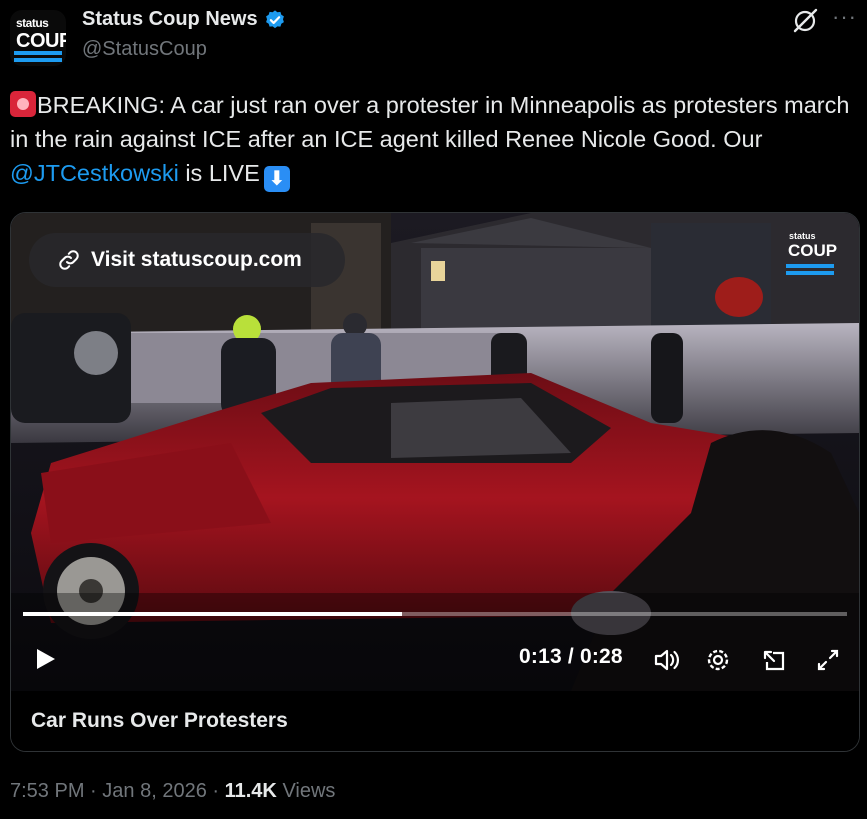  Describe the element at coordinates (45, 659) in the screenshot. I see `play-icon` at that location.